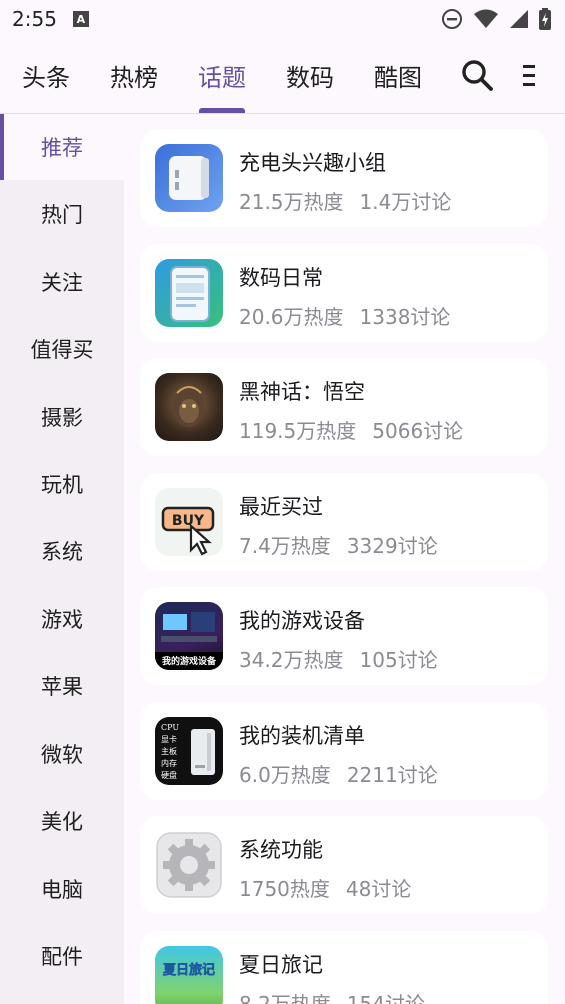  I want to click on summer-travel-icon: 夏日旅记, so click(189, 975).